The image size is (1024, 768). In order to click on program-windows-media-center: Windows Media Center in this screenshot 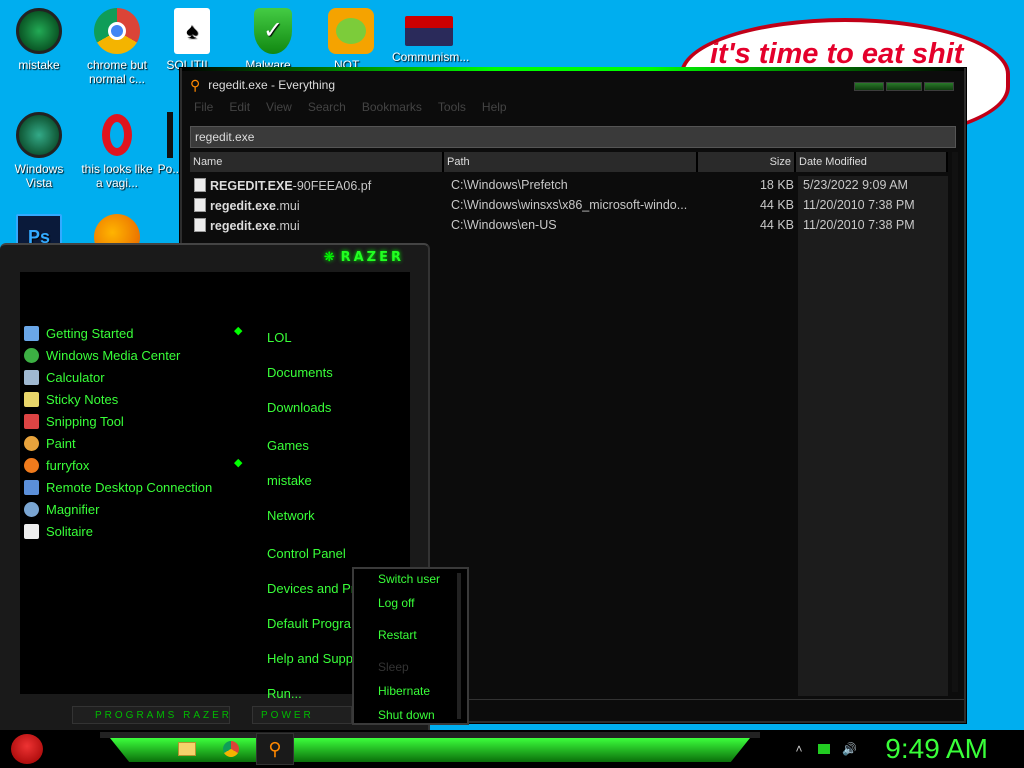, I will do `click(118, 355)`.